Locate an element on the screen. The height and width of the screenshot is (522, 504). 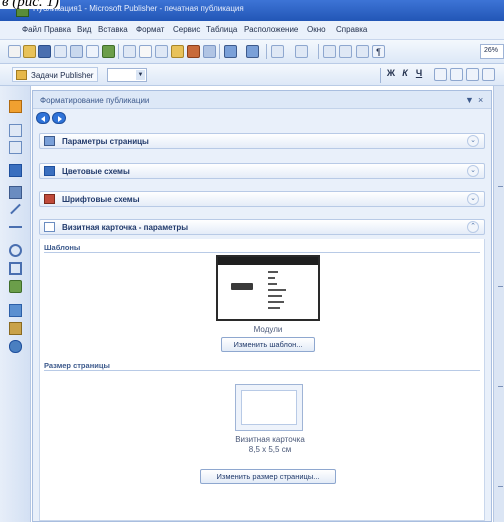
templates-group-label: Шаблоны is located at coordinates (62, 247).